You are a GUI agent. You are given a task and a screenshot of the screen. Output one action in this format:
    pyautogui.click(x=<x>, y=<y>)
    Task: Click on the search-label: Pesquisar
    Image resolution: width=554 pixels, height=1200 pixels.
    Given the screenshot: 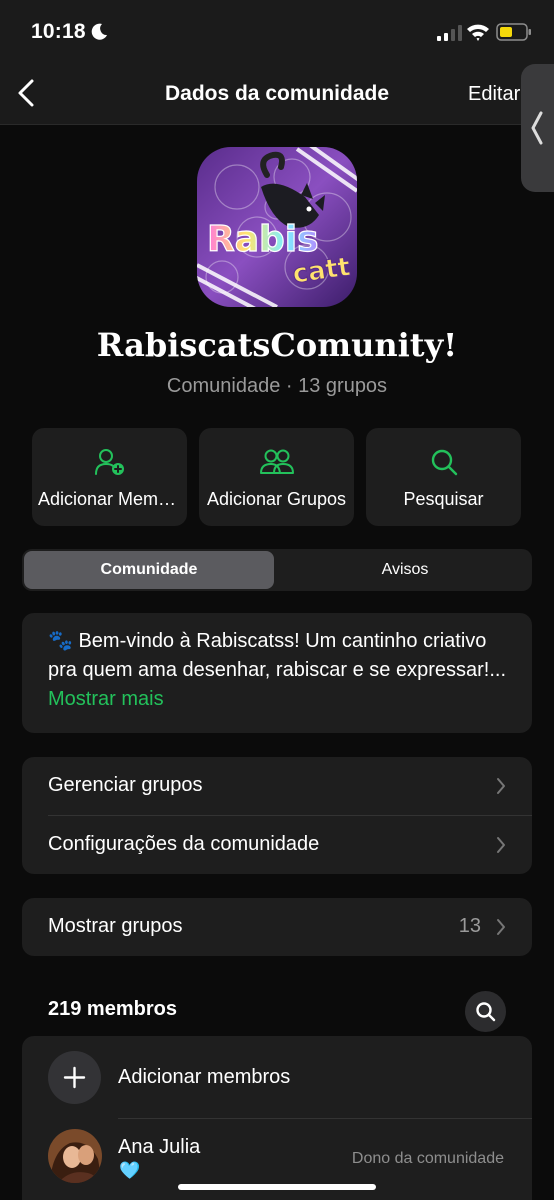 What is the action you would take?
    pyautogui.click(x=443, y=499)
    